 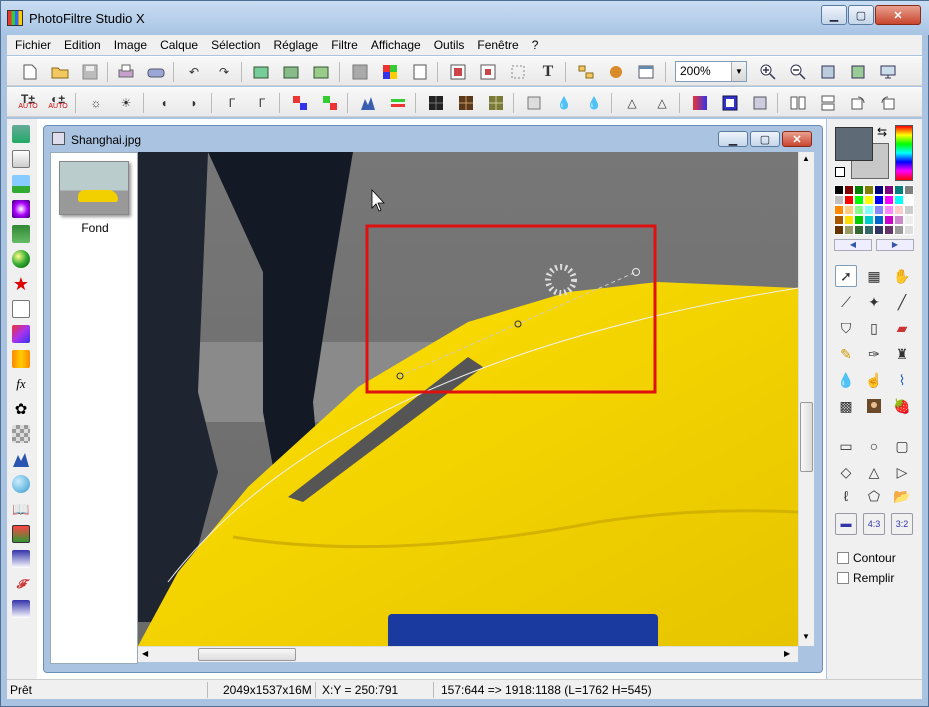 I want to click on gamma-down-icon: Γ, so click(x=232, y=103).